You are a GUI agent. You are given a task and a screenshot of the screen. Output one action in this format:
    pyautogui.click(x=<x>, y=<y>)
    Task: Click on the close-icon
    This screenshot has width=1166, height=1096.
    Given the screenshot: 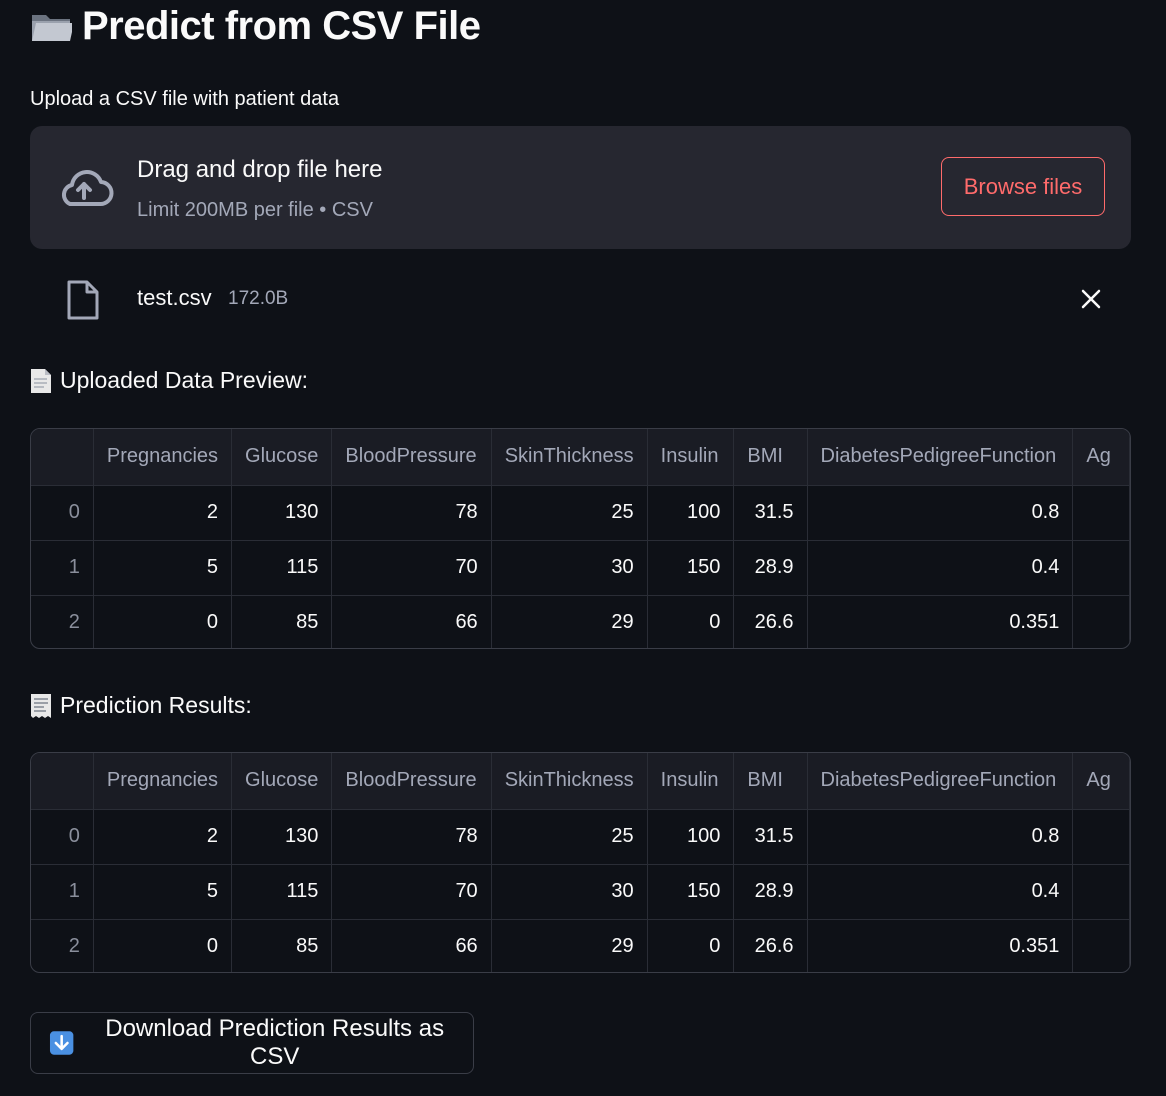 What is the action you would take?
    pyautogui.click(x=1091, y=299)
    